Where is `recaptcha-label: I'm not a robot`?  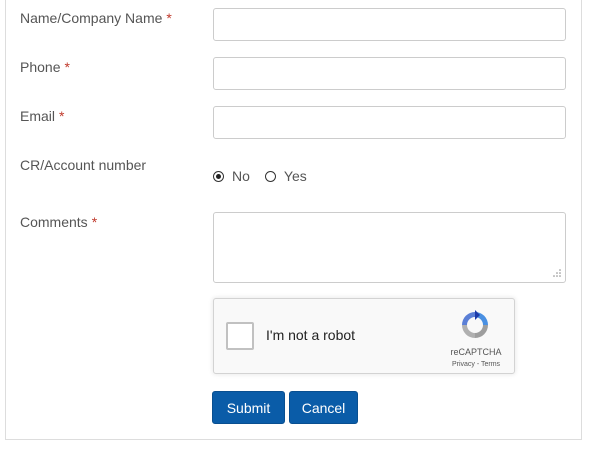
recaptcha-label: I'm not a robot is located at coordinates (311, 335).